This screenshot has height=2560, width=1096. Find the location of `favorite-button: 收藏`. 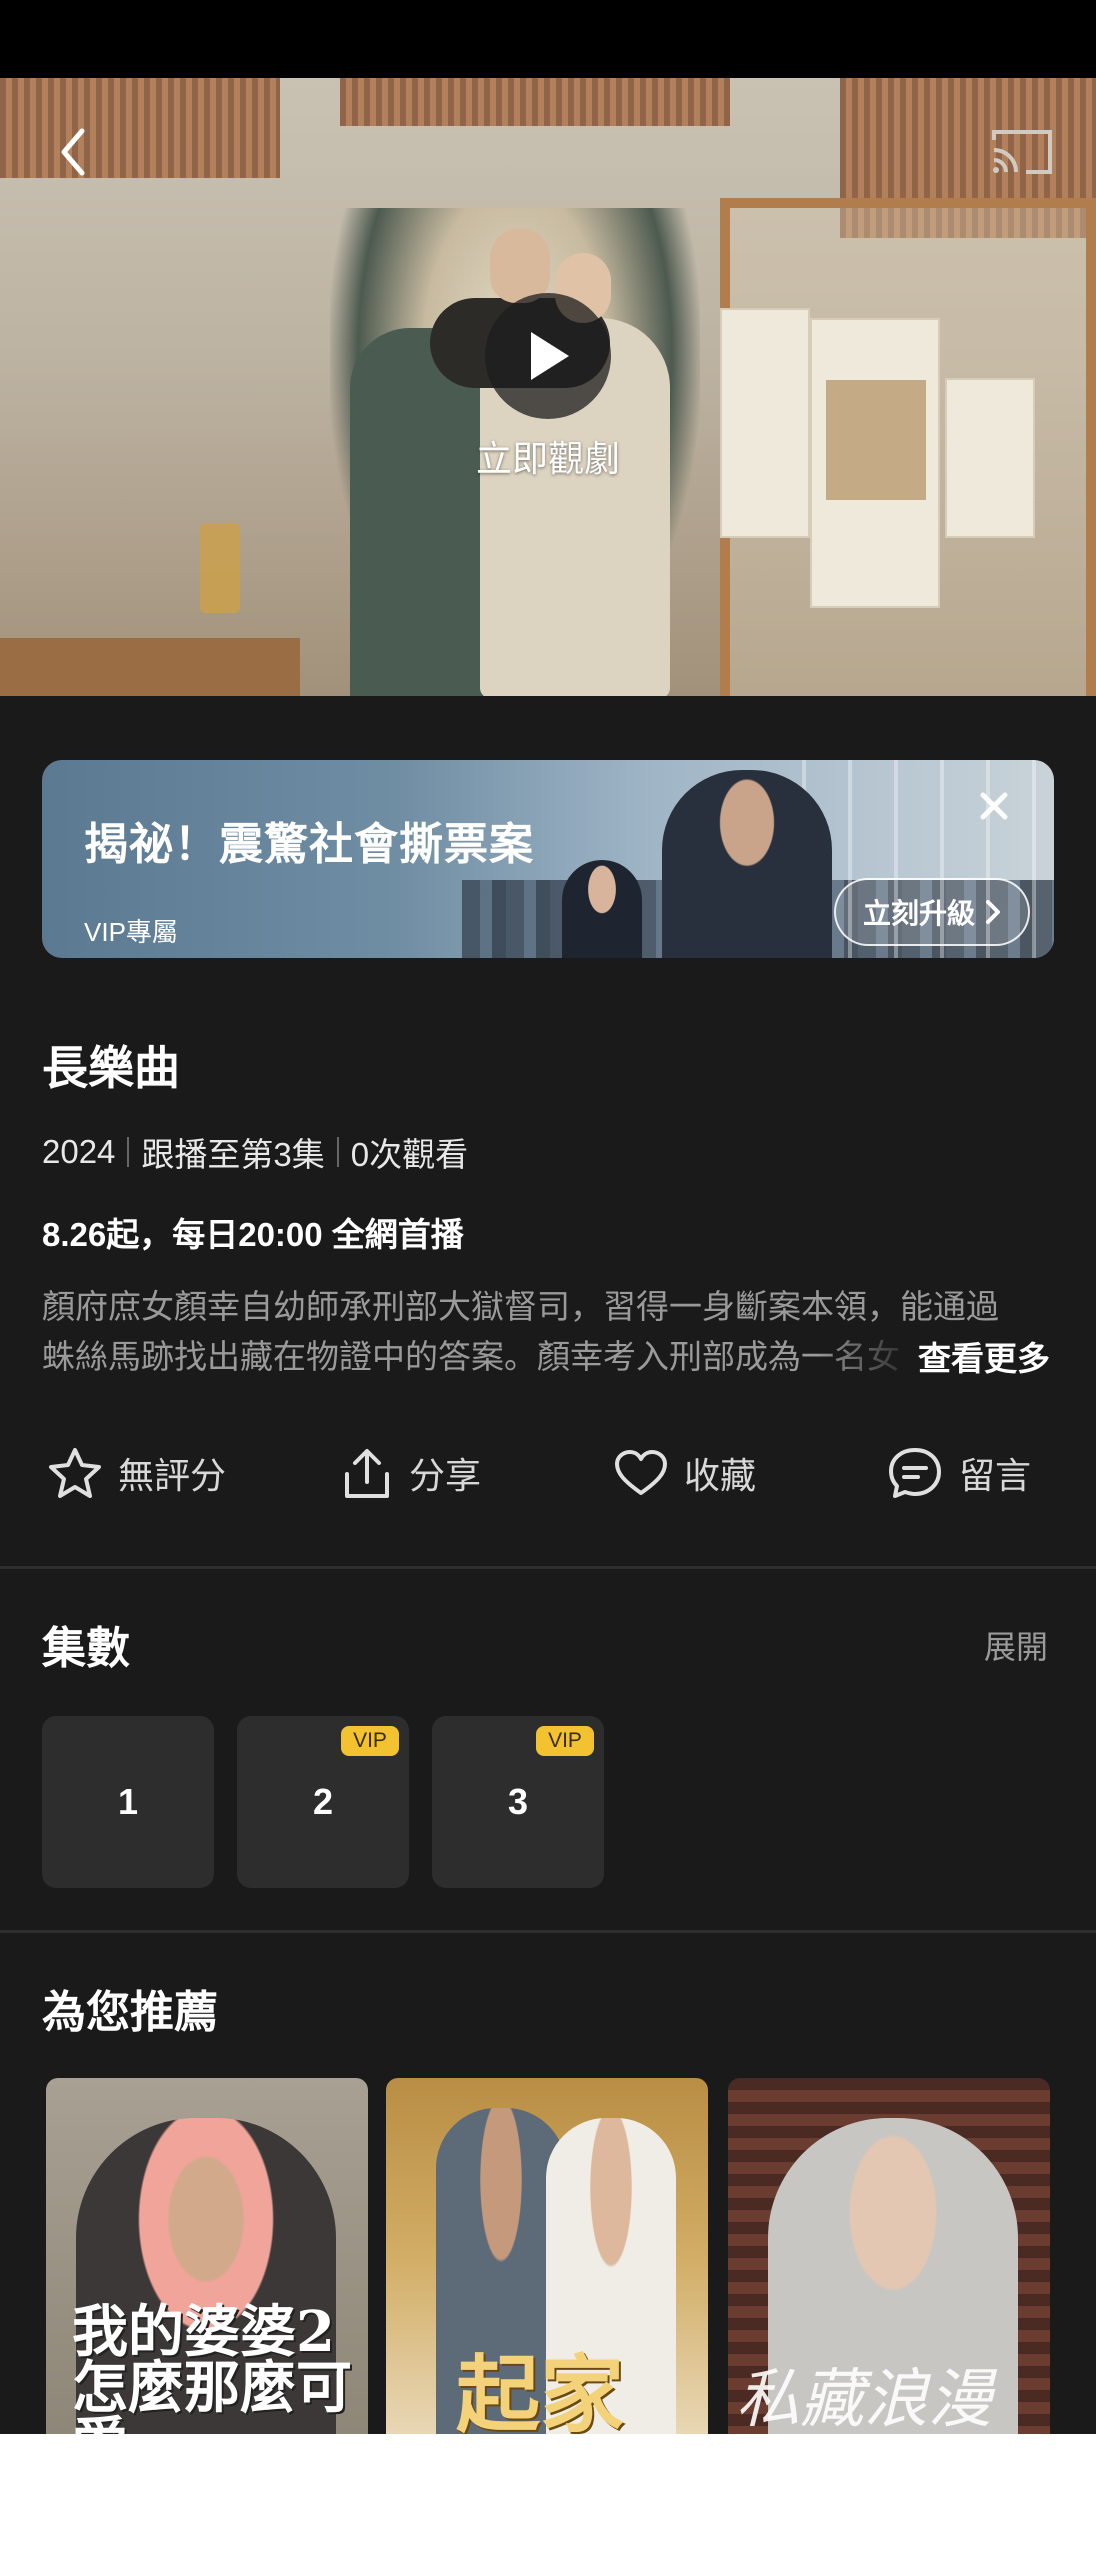

favorite-button: 收藏 is located at coordinates (685, 1473).